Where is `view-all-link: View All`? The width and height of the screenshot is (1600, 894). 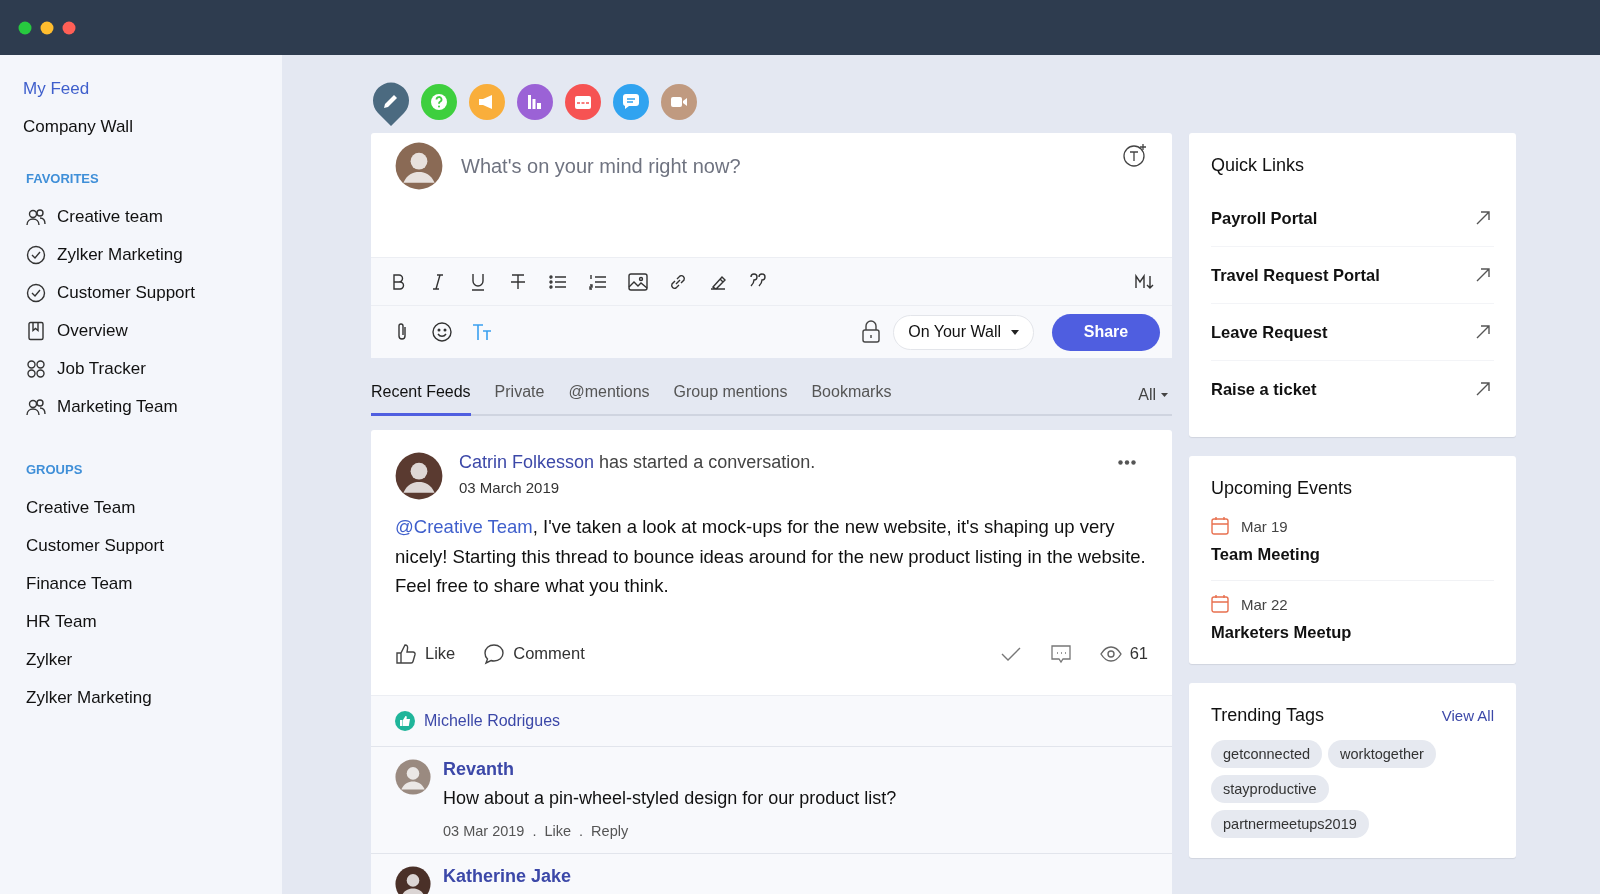 view-all-link: View All is located at coordinates (1467, 715).